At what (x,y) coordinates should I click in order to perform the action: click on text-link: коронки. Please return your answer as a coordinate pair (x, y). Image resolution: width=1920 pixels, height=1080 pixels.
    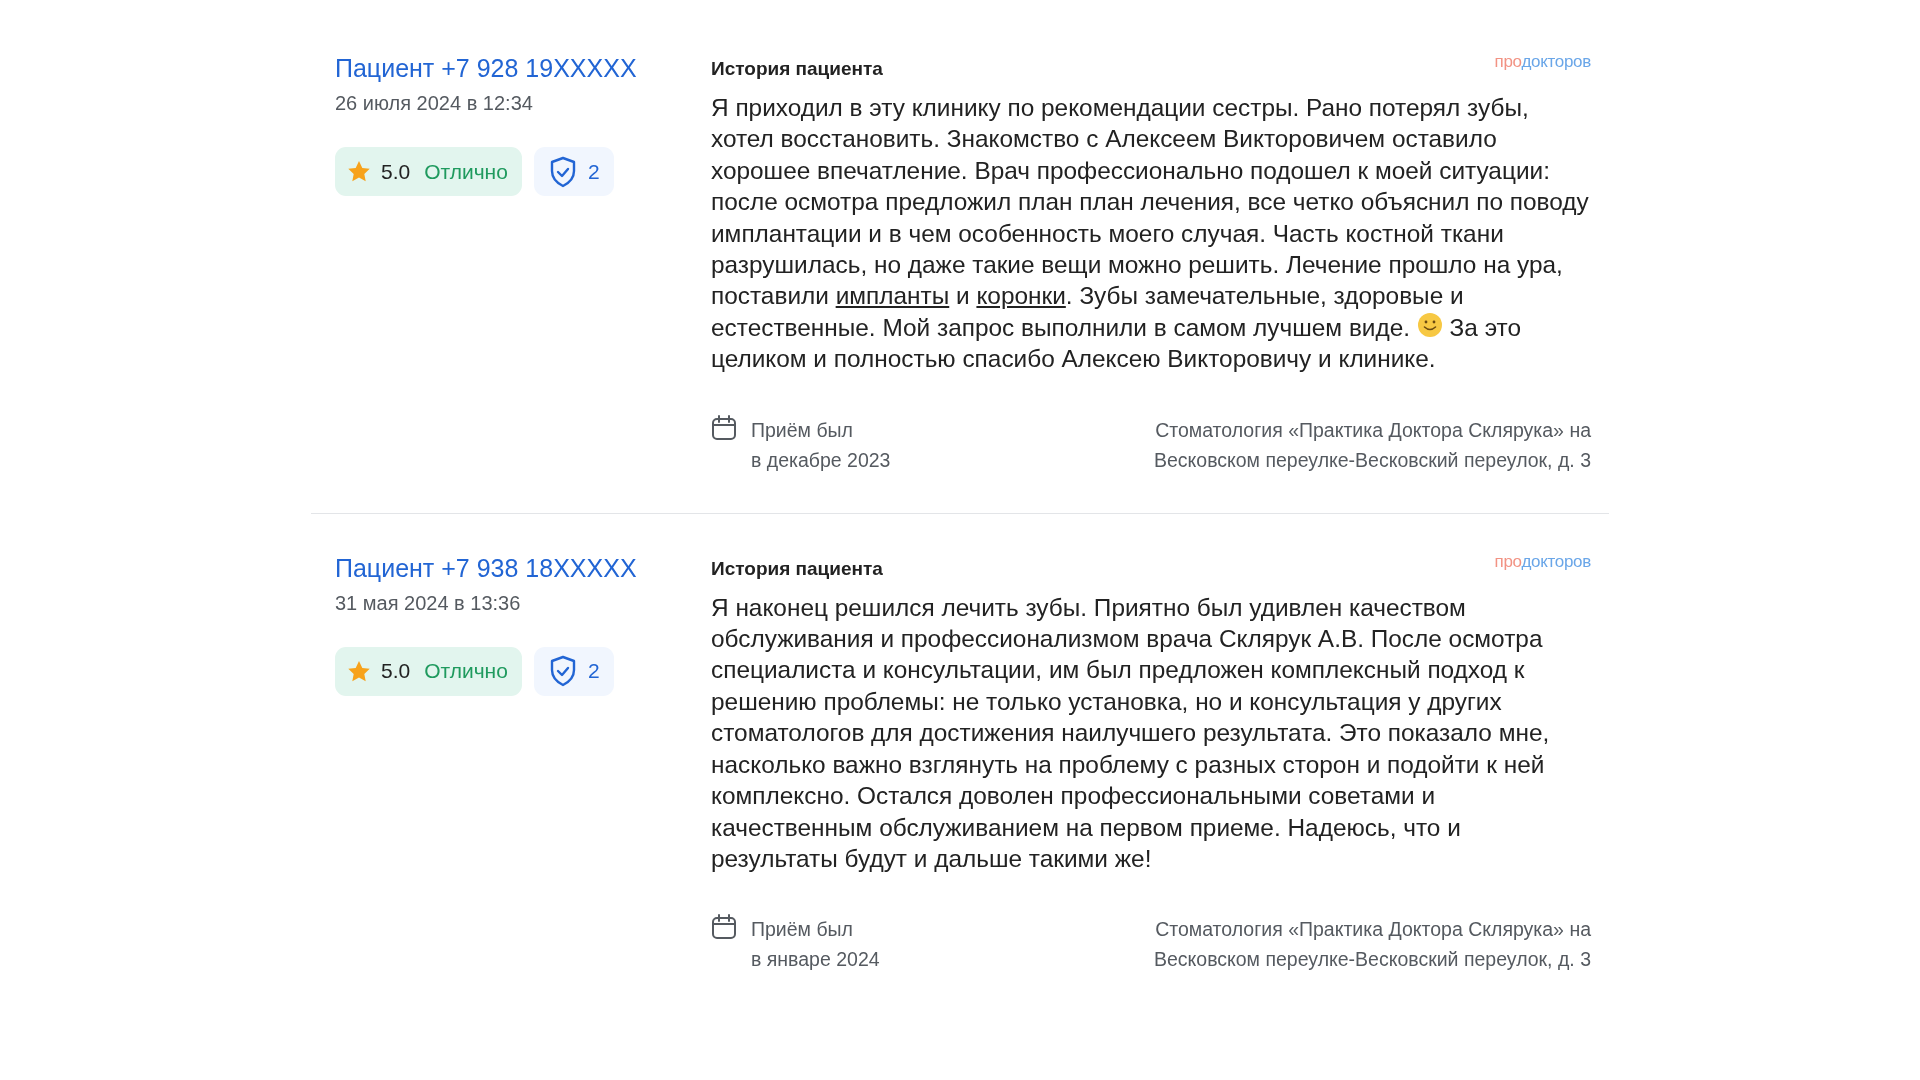
    Looking at the image, I should click on (1021, 296).